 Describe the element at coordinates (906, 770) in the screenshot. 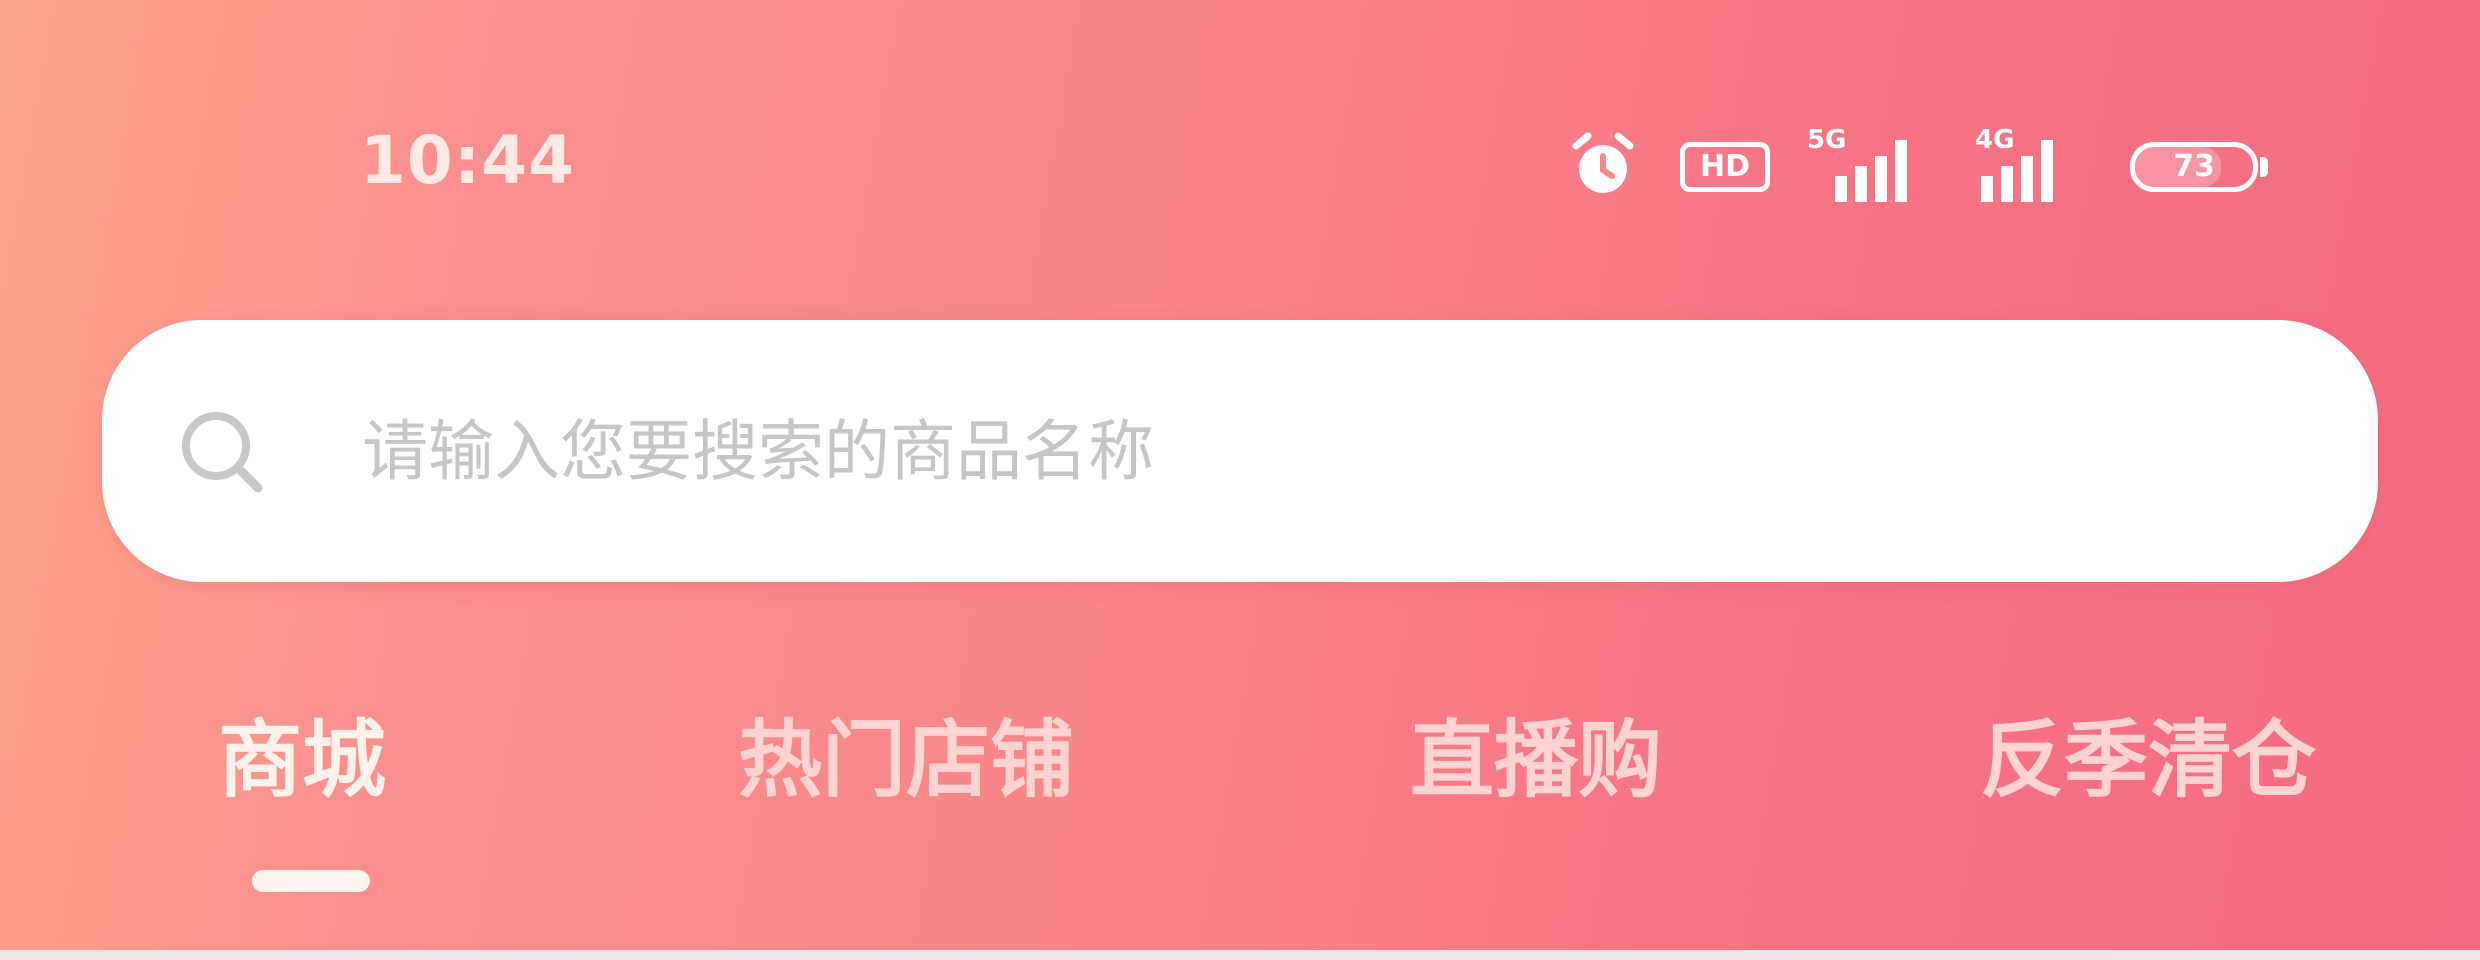

I see `tab-popular-stores: 热门店铺` at that location.